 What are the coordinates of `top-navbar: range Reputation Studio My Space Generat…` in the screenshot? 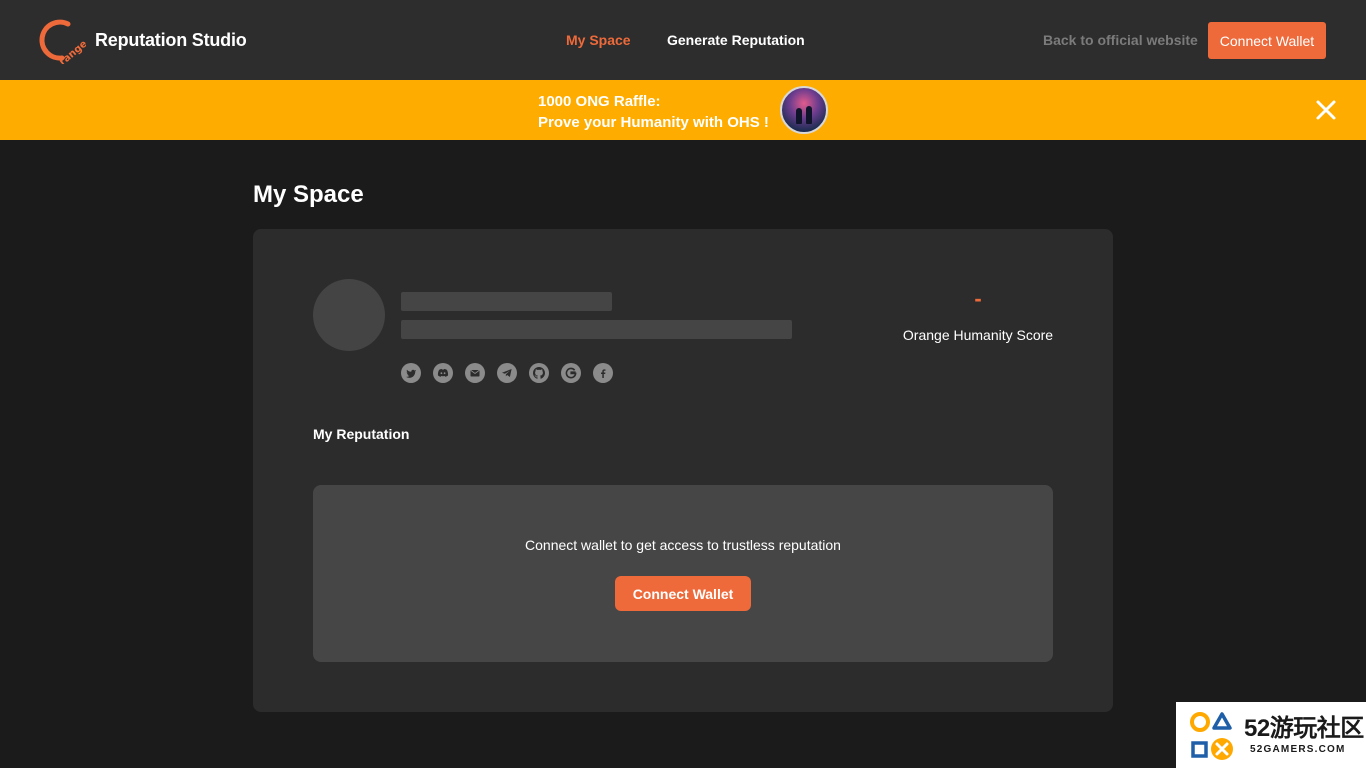 It's located at (683, 40).